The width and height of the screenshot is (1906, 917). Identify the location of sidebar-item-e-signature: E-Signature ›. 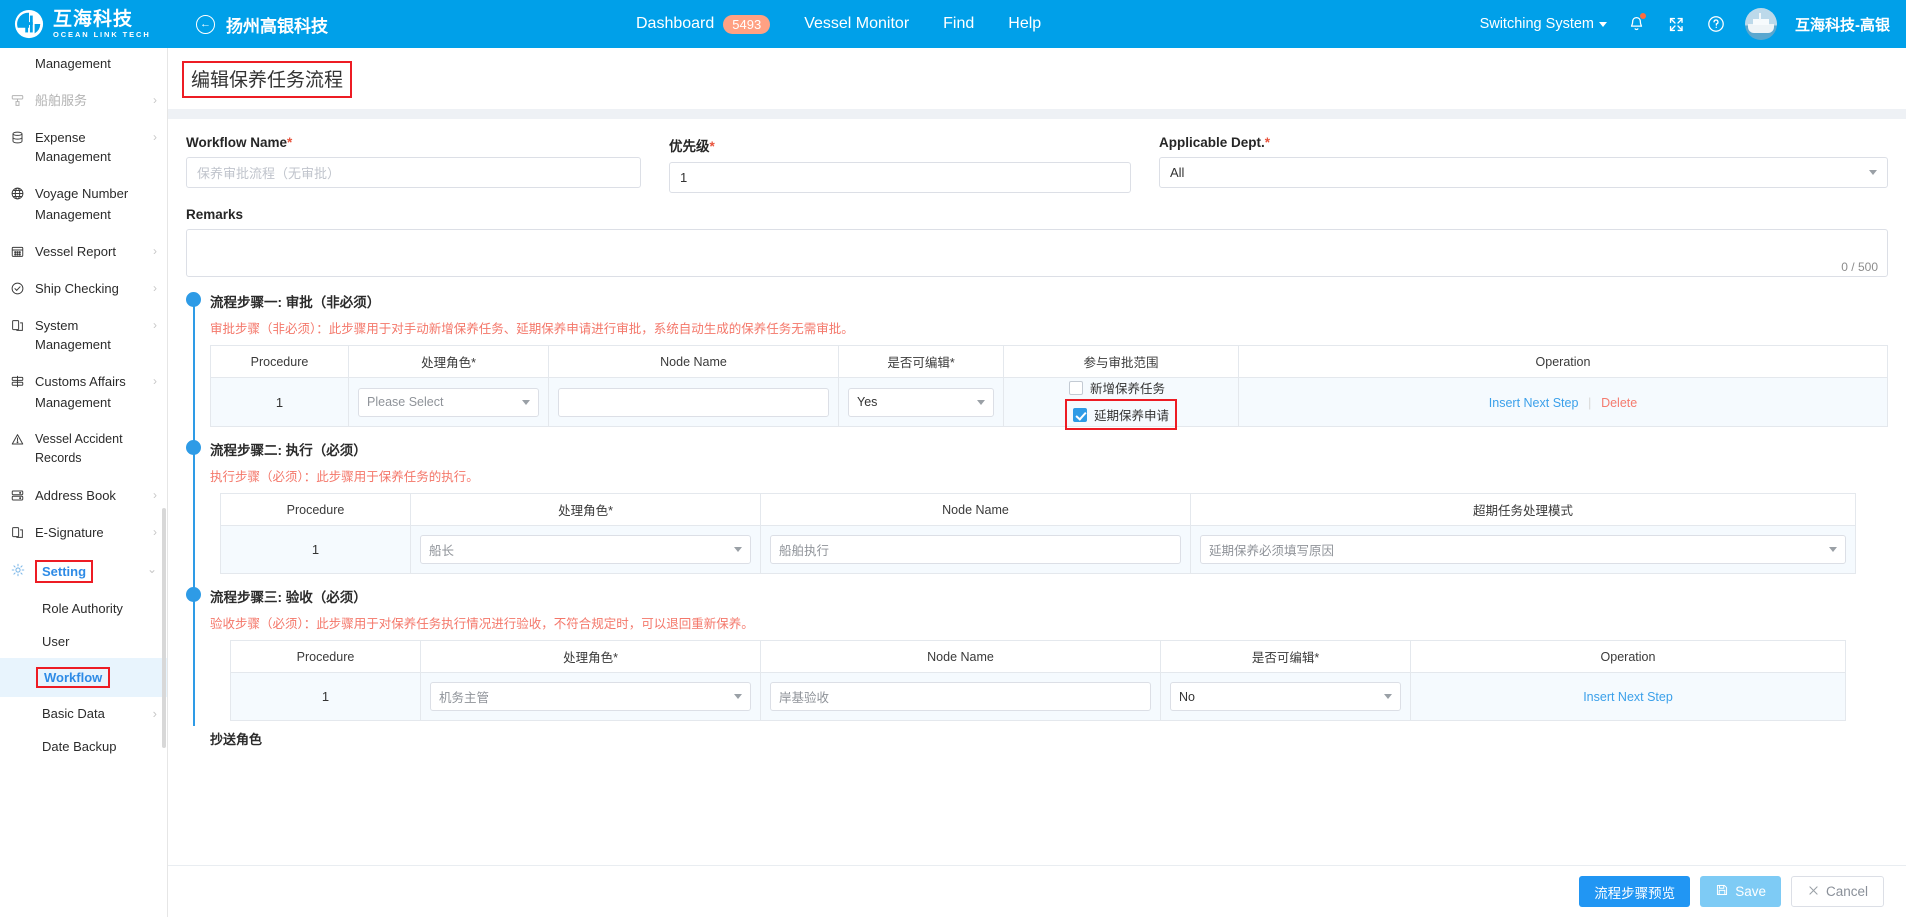
(83, 532).